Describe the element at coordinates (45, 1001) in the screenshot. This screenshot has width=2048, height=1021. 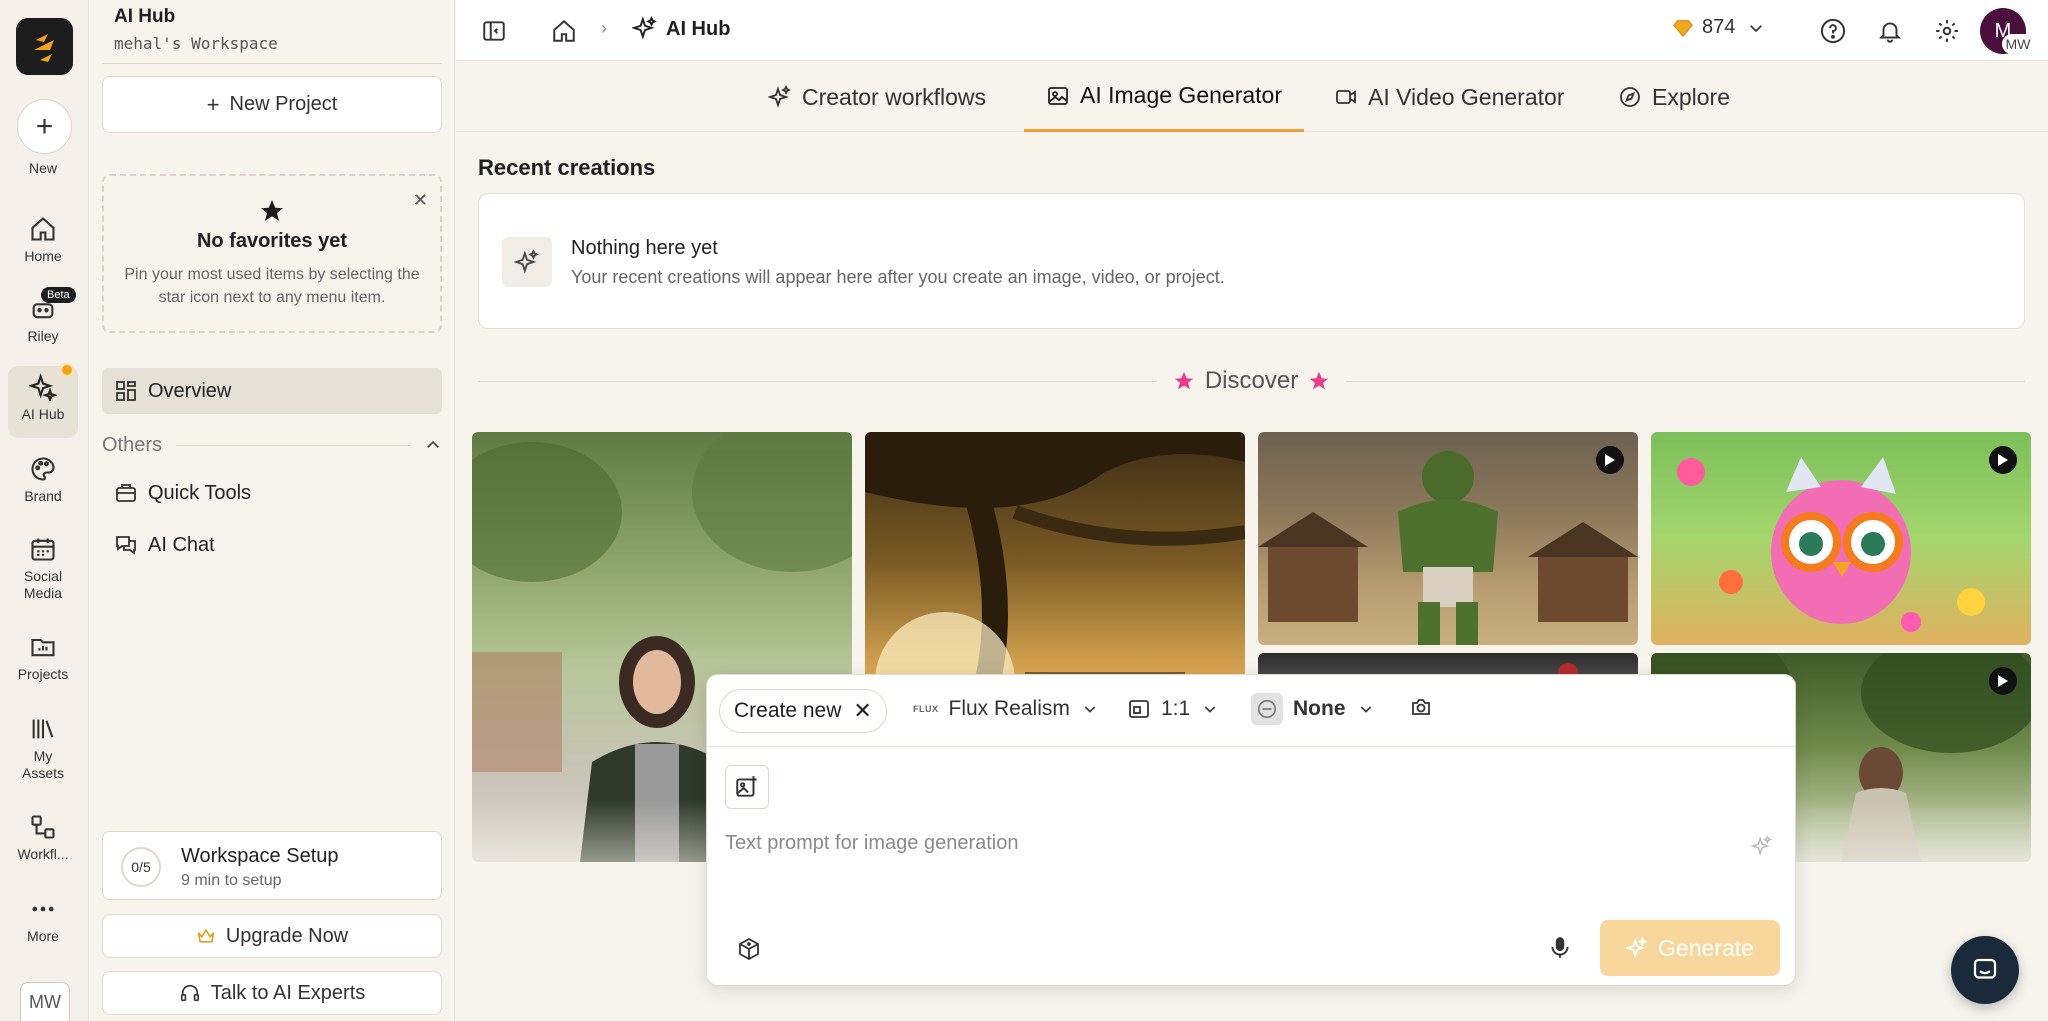
I see `rail-avatar: MW` at that location.